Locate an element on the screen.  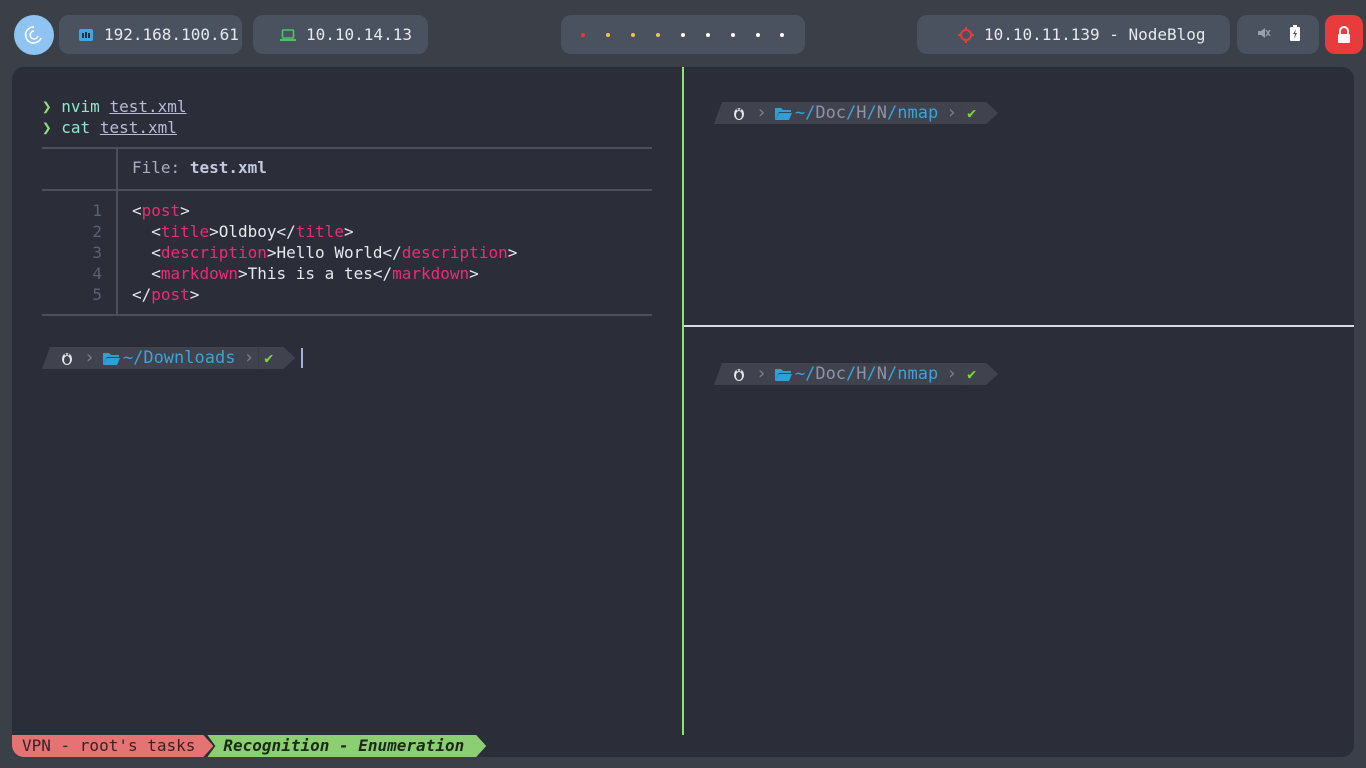
line-number: 2 is located at coordinates (97, 231).